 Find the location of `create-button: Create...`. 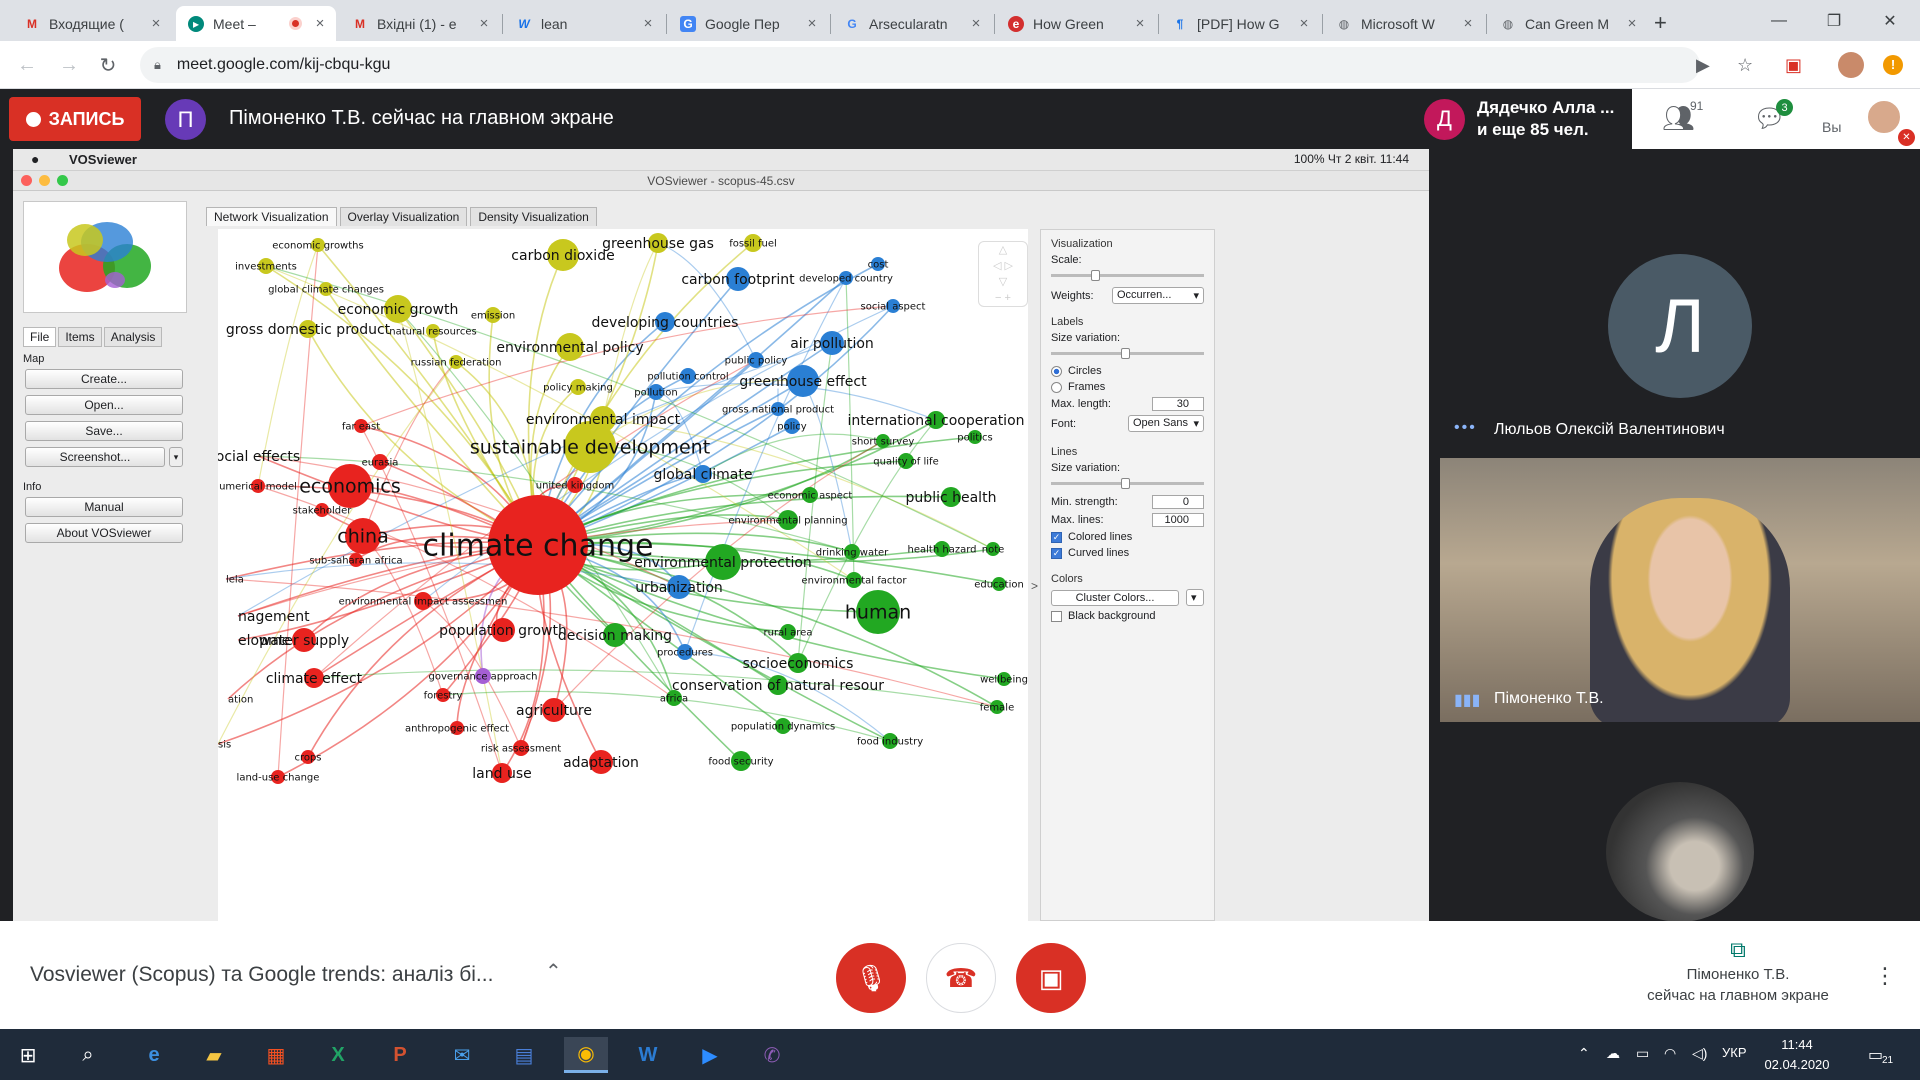

create-button: Create... is located at coordinates (104, 379).